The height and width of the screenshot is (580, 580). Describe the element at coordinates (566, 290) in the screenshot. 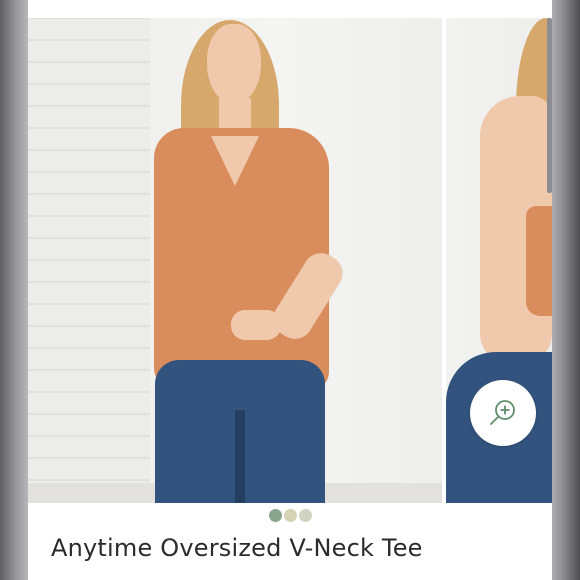

I see `right-edge-shadow` at that location.